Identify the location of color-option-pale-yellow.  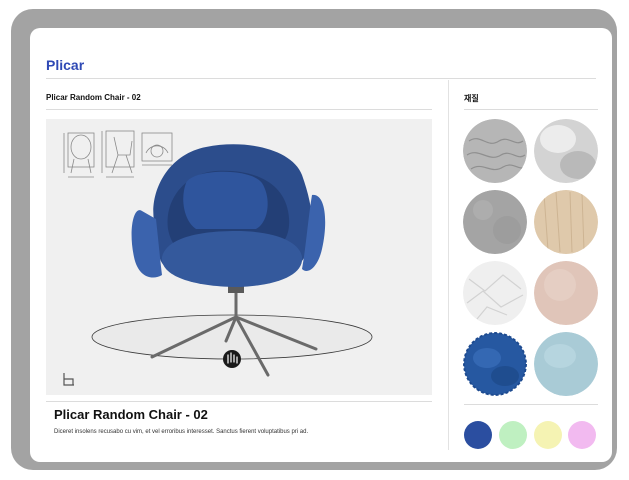
(548, 435).